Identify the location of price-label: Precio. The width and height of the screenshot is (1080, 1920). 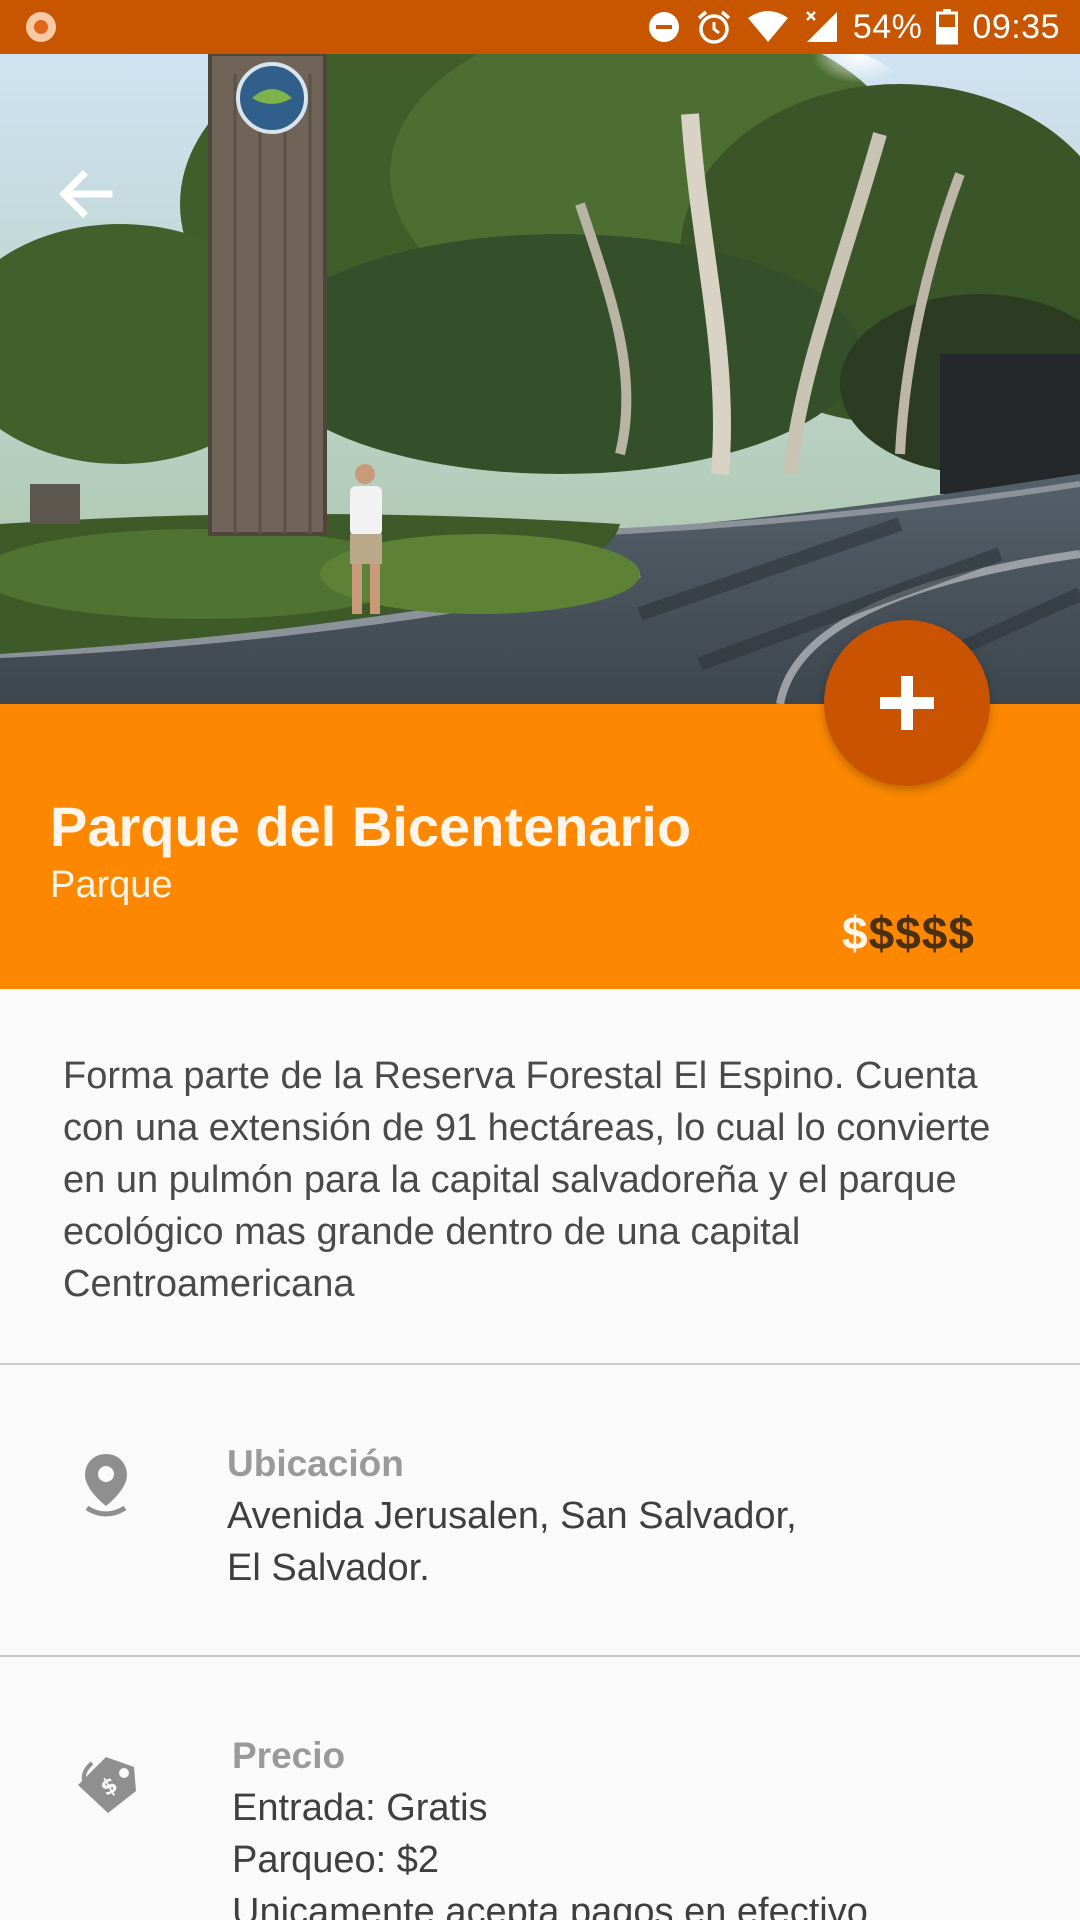
(289, 1755).